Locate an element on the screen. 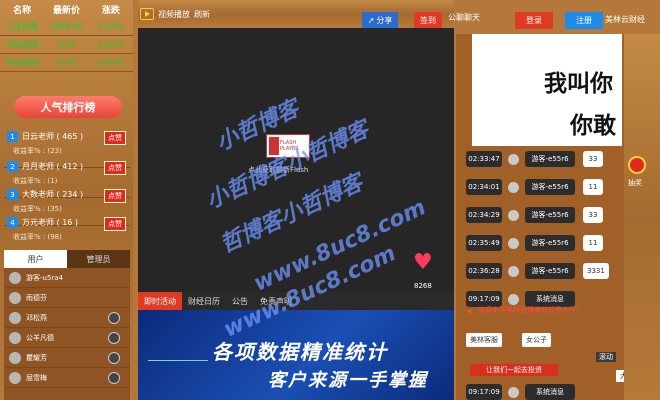  user-tabs: 用户 管理员 is located at coordinates (67, 259).